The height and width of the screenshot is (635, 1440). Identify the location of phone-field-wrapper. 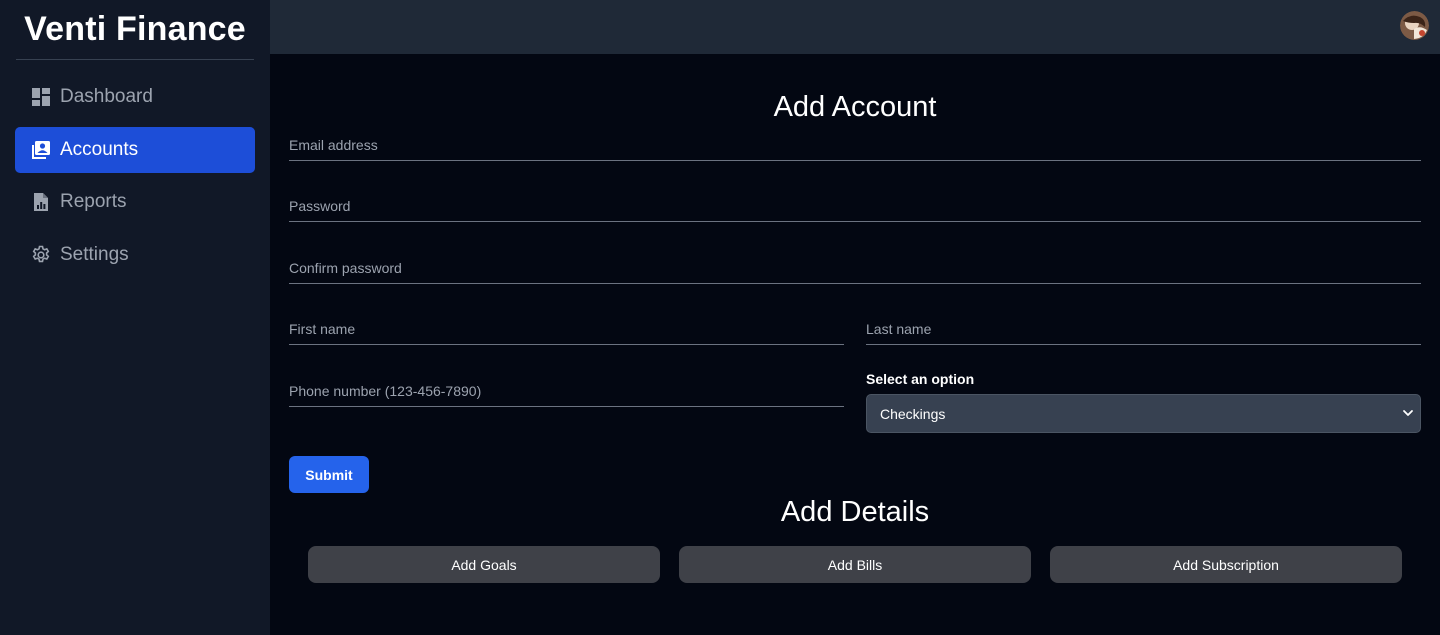
(566, 392).